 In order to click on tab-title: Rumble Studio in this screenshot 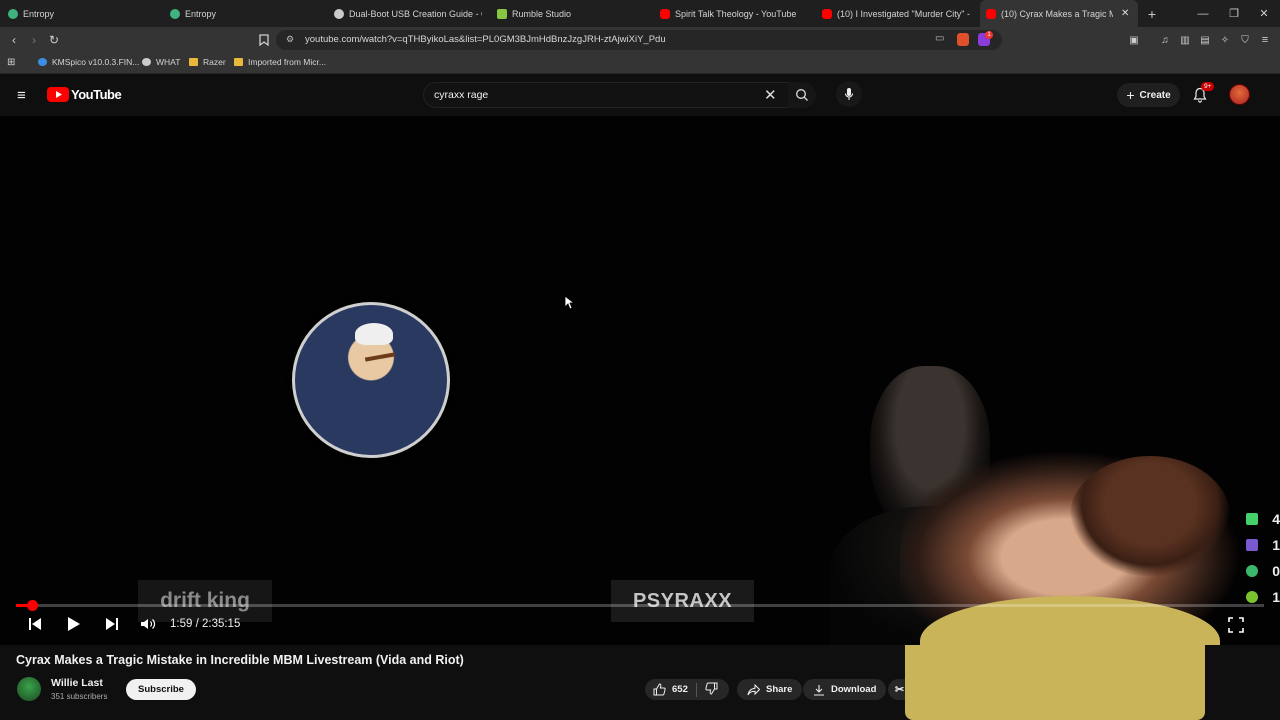, I will do `click(542, 13)`.